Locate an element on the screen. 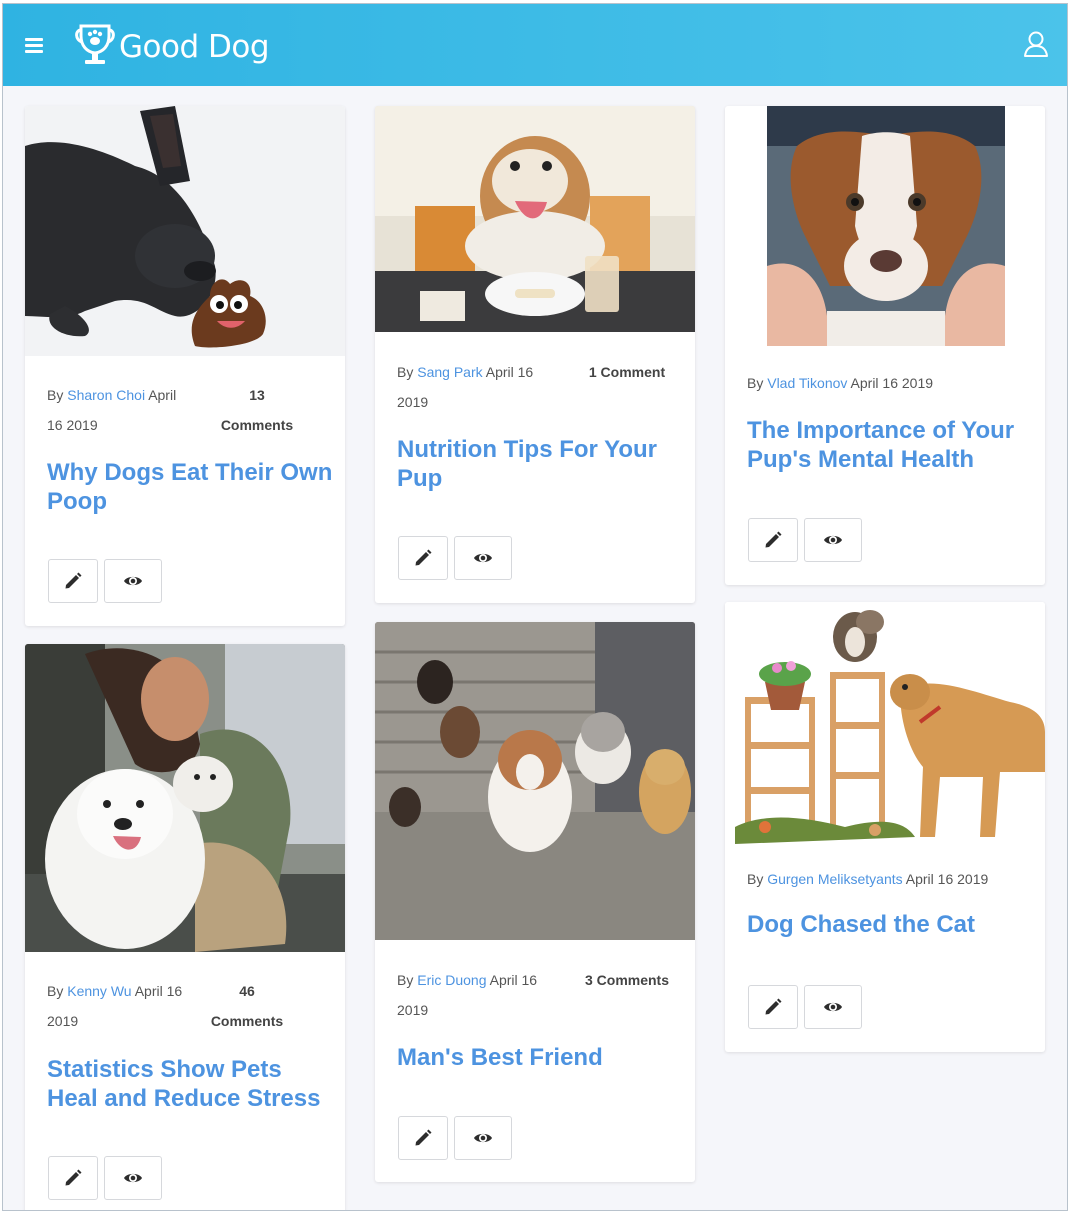  author-link: Eric Duong is located at coordinates (451, 980).